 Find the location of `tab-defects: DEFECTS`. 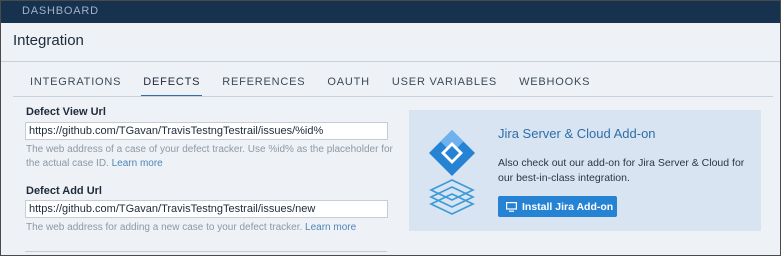

tab-defects: DEFECTS is located at coordinates (171, 84).